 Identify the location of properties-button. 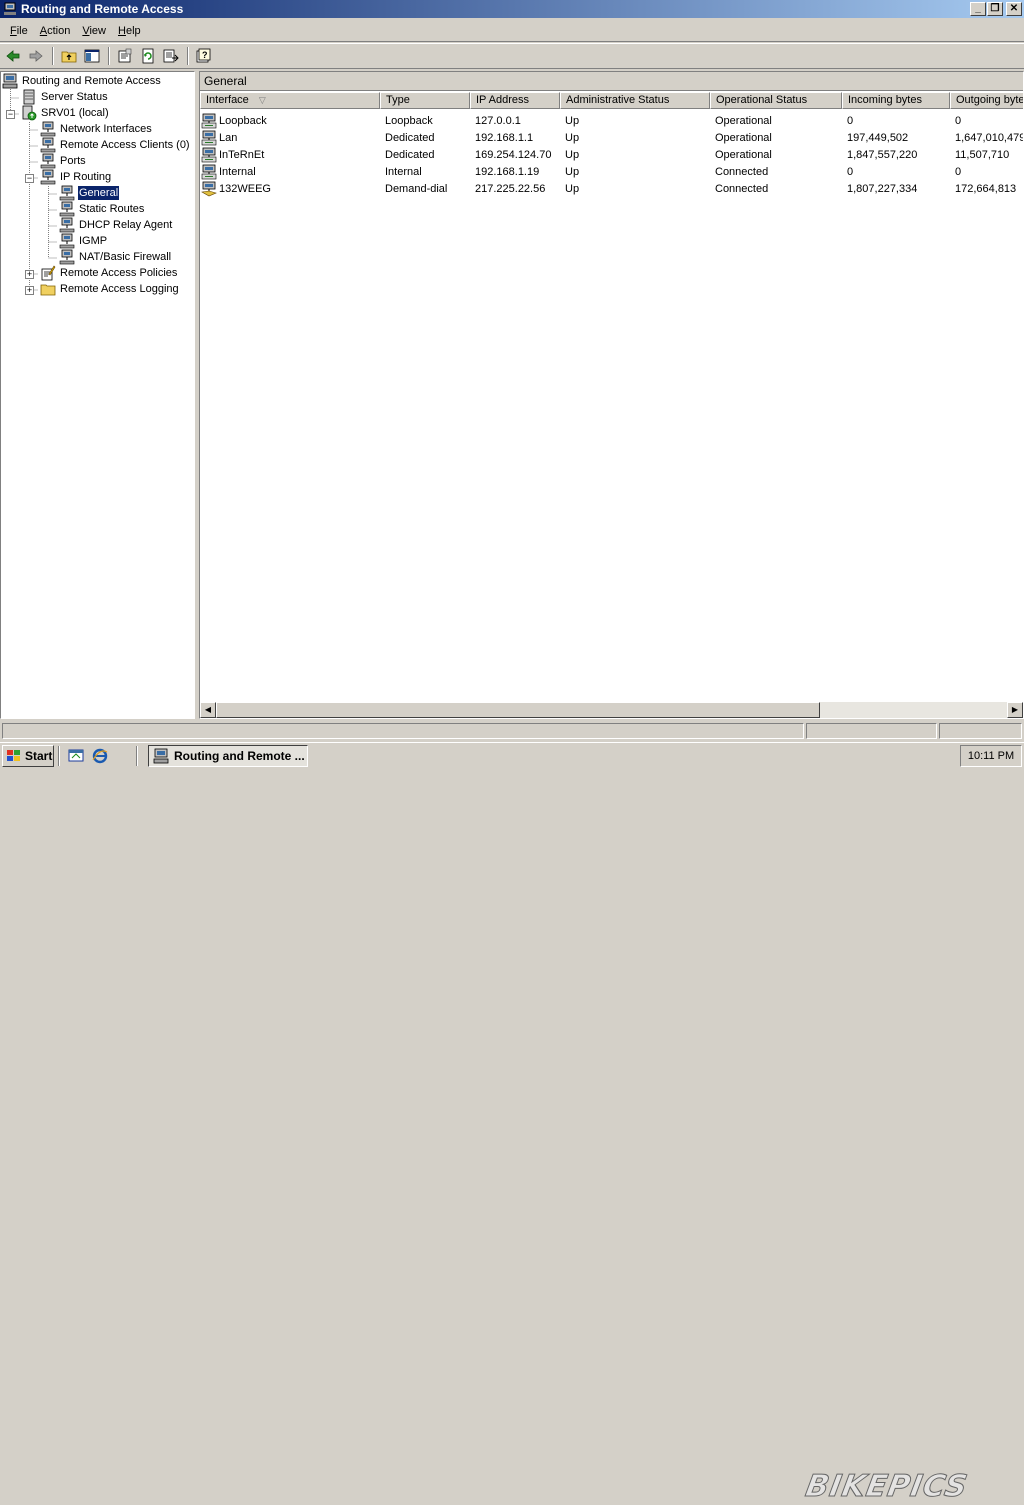
(125, 56).